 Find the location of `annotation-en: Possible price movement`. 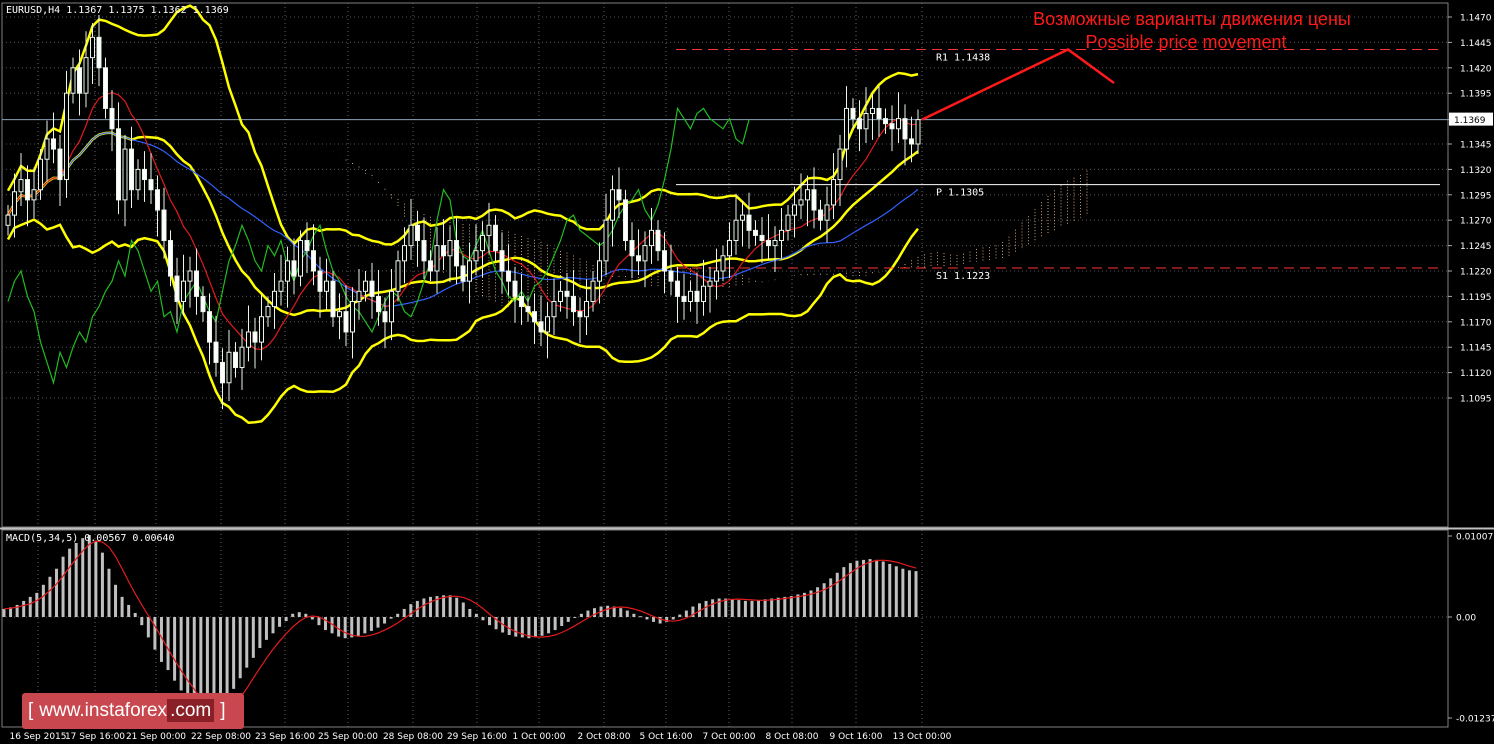

annotation-en: Possible price movement is located at coordinates (1185, 42).